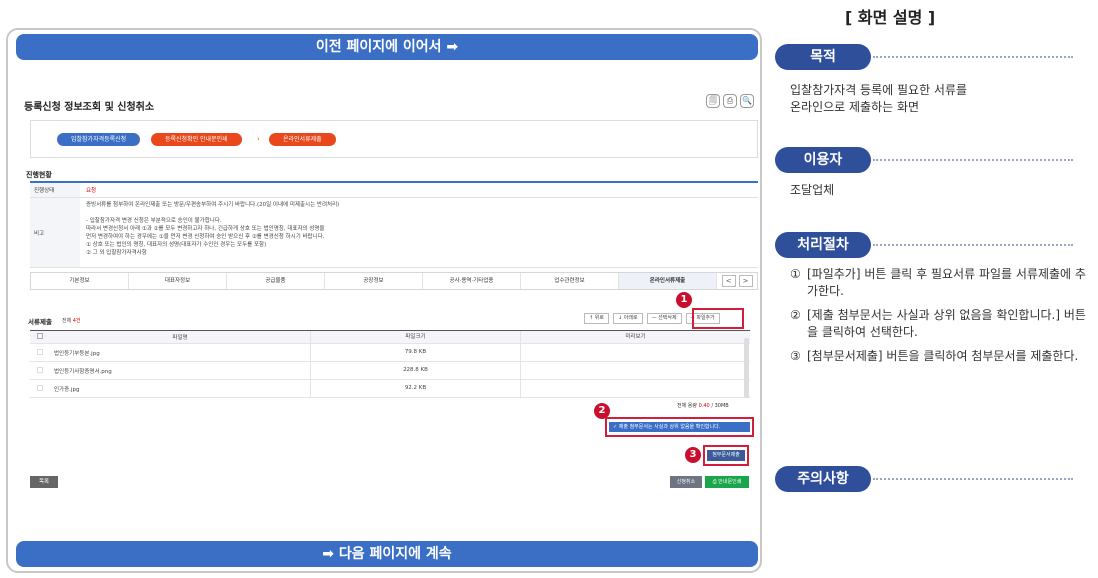 This screenshot has width=1098, height=578. What do you see at coordinates (823, 57) in the screenshot?
I see `purpose-label: 목적` at bounding box center [823, 57].